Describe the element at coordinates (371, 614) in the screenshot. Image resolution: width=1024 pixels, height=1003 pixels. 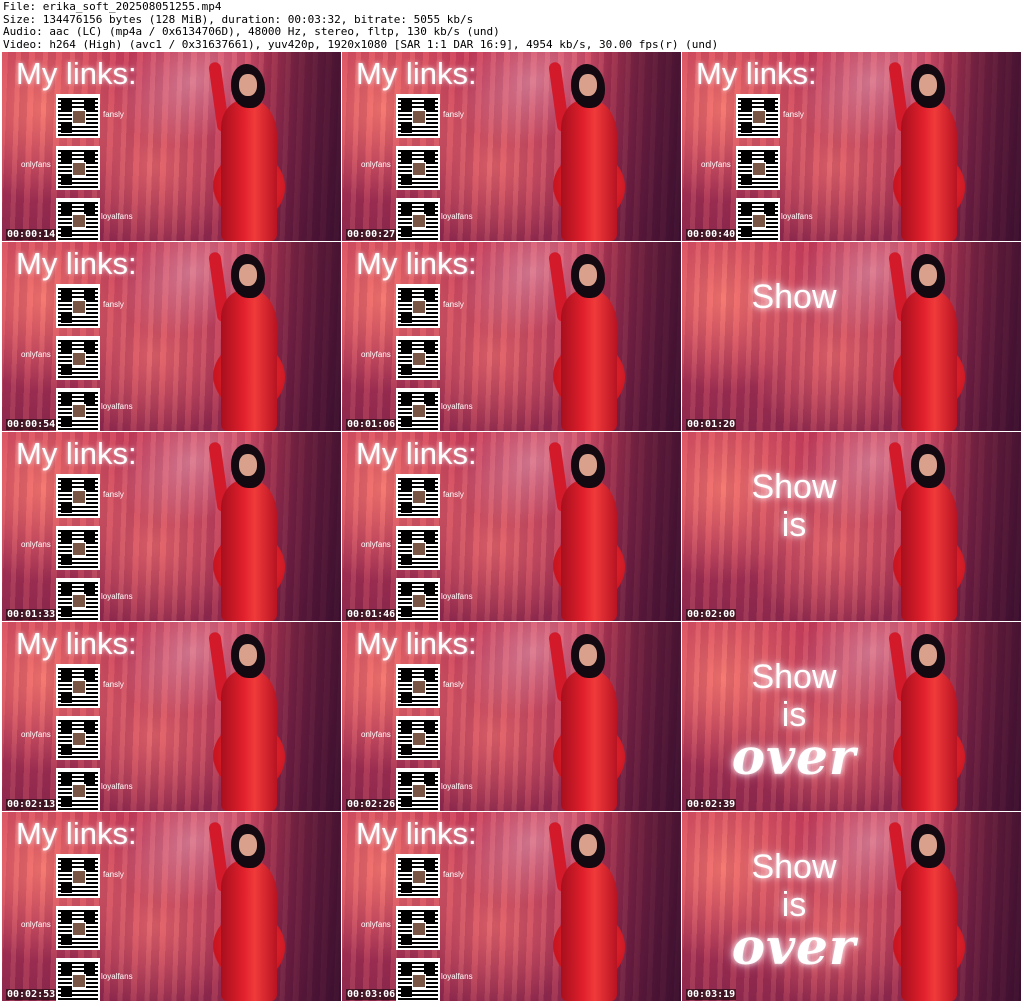
I see `timestamp: 00:01:46` at that location.